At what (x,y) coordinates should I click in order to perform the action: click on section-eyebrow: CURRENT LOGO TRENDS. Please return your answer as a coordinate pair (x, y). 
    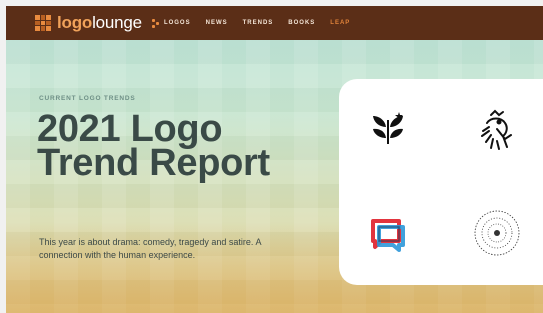
    Looking at the image, I should click on (87, 98).